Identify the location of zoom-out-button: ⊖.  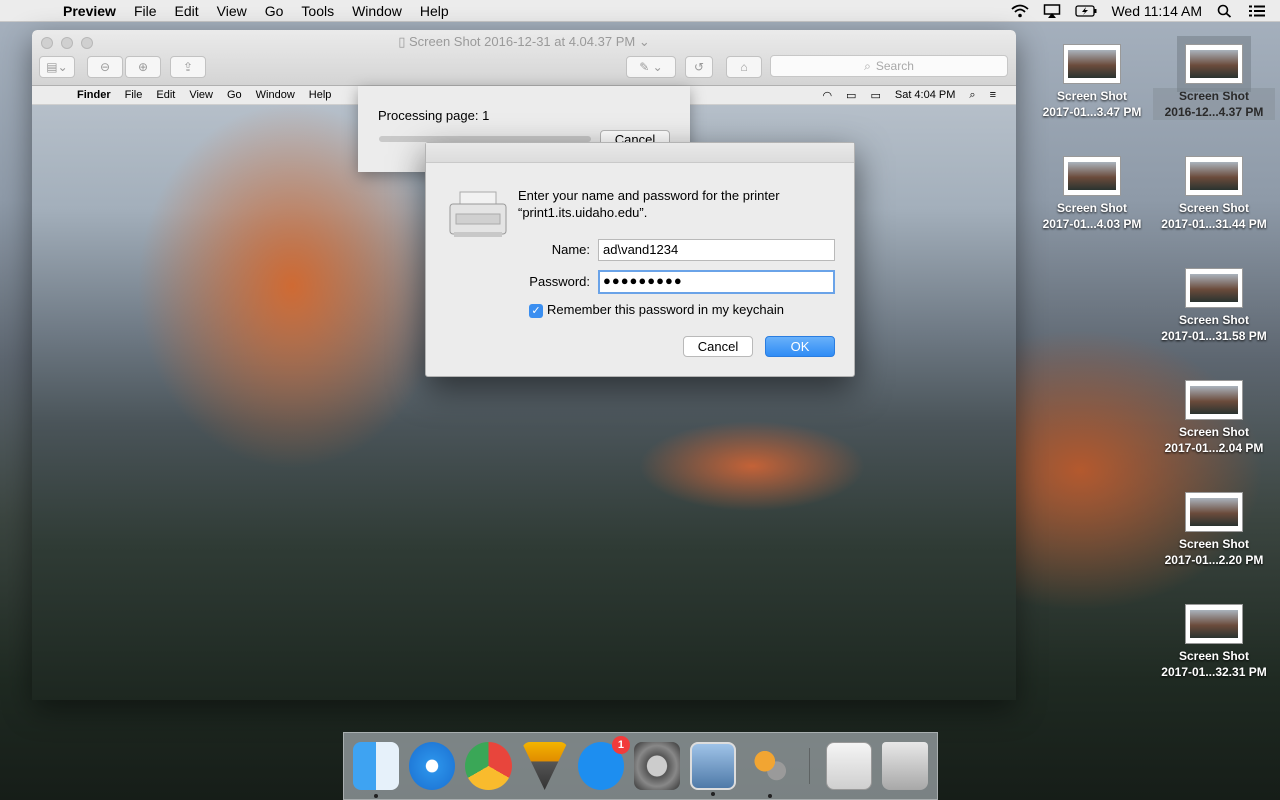
(105, 67).